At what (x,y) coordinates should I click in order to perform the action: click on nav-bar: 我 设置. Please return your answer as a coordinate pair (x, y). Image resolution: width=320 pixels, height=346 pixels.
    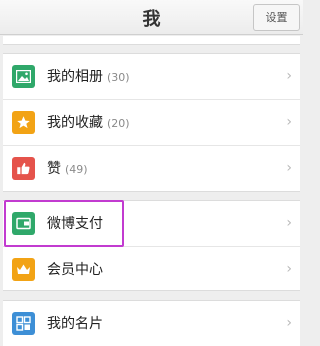
    Looking at the image, I should click on (151, 17).